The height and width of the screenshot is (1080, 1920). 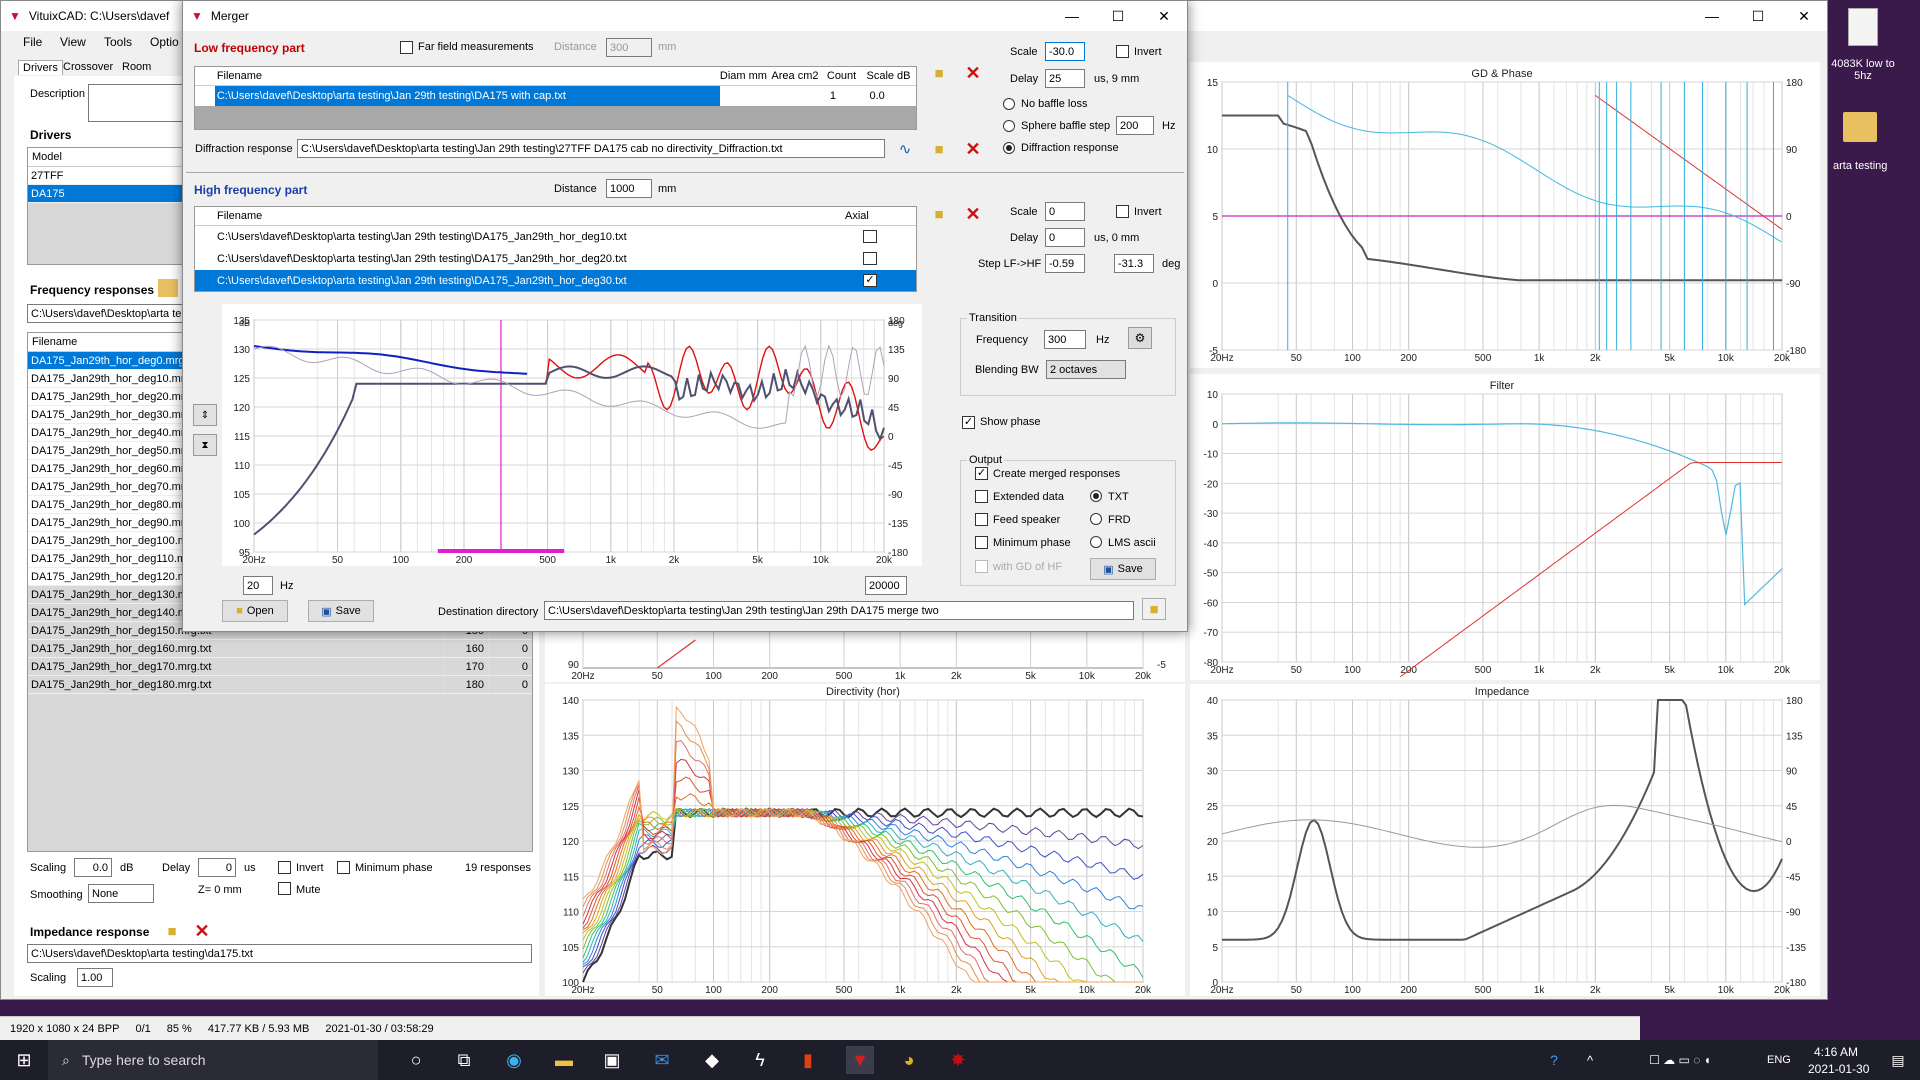 What do you see at coordinates (891, 96) in the screenshot?
I see `lf-scale-cell: 0.0` at bounding box center [891, 96].